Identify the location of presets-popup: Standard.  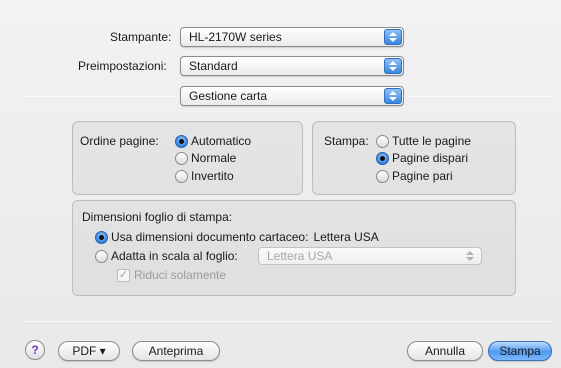
(292, 66).